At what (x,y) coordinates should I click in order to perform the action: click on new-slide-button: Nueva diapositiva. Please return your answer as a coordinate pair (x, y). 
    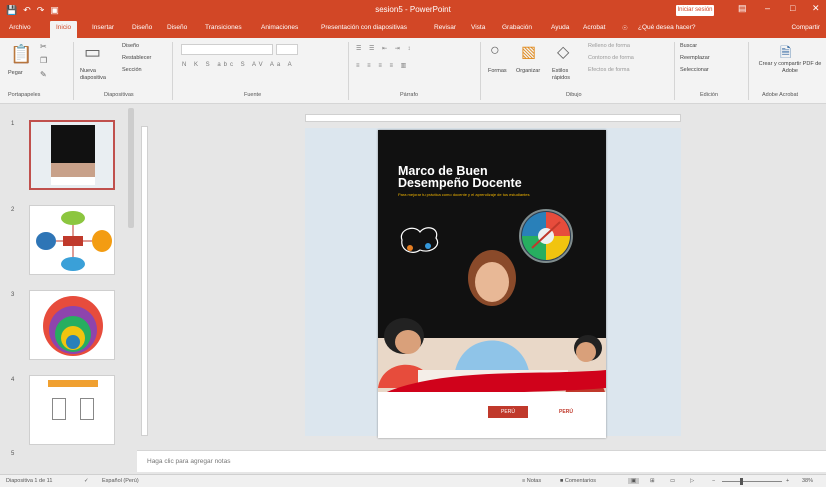
    Looking at the image, I should click on (98, 75).